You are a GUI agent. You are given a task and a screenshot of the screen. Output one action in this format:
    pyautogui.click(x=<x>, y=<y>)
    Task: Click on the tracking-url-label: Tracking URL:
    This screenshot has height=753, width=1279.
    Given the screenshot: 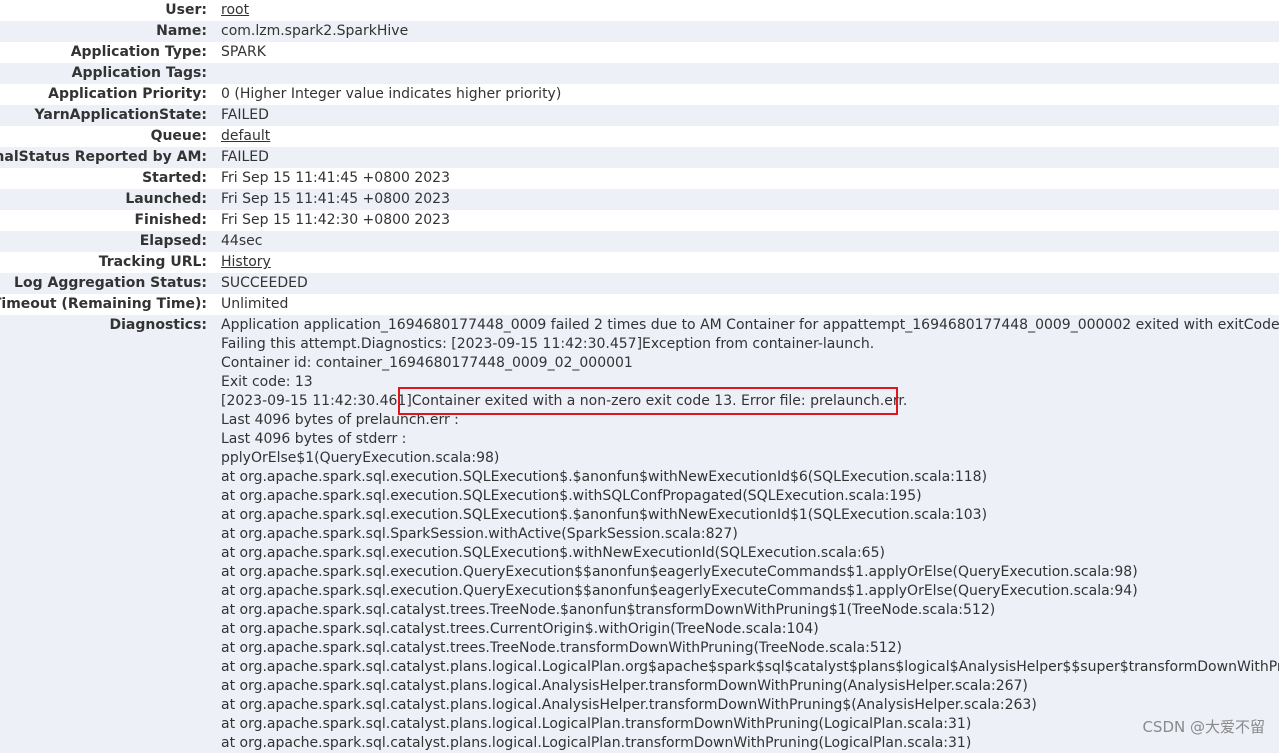 What is the action you would take?
    pyautogui.click(x=110, y=262)
    